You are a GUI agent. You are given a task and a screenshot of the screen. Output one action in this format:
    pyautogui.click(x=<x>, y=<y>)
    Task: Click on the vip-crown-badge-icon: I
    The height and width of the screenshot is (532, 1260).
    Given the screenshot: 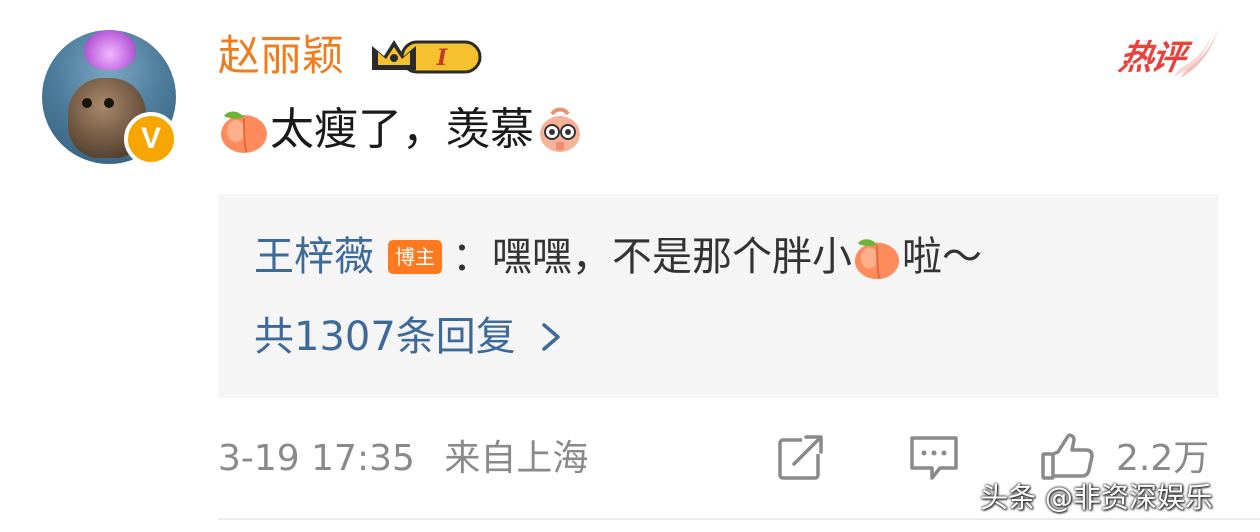 What is the action you would take?
    pyautogui.click(x=426, y=56)
    